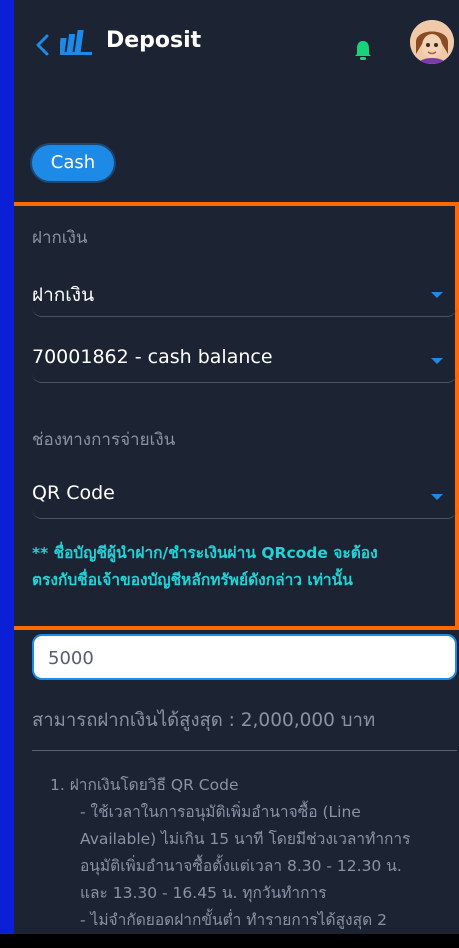  What do you see at coordinates (236, 45) in the screenshot?
I see `header: Deposit` at bounding box center [236, 45].